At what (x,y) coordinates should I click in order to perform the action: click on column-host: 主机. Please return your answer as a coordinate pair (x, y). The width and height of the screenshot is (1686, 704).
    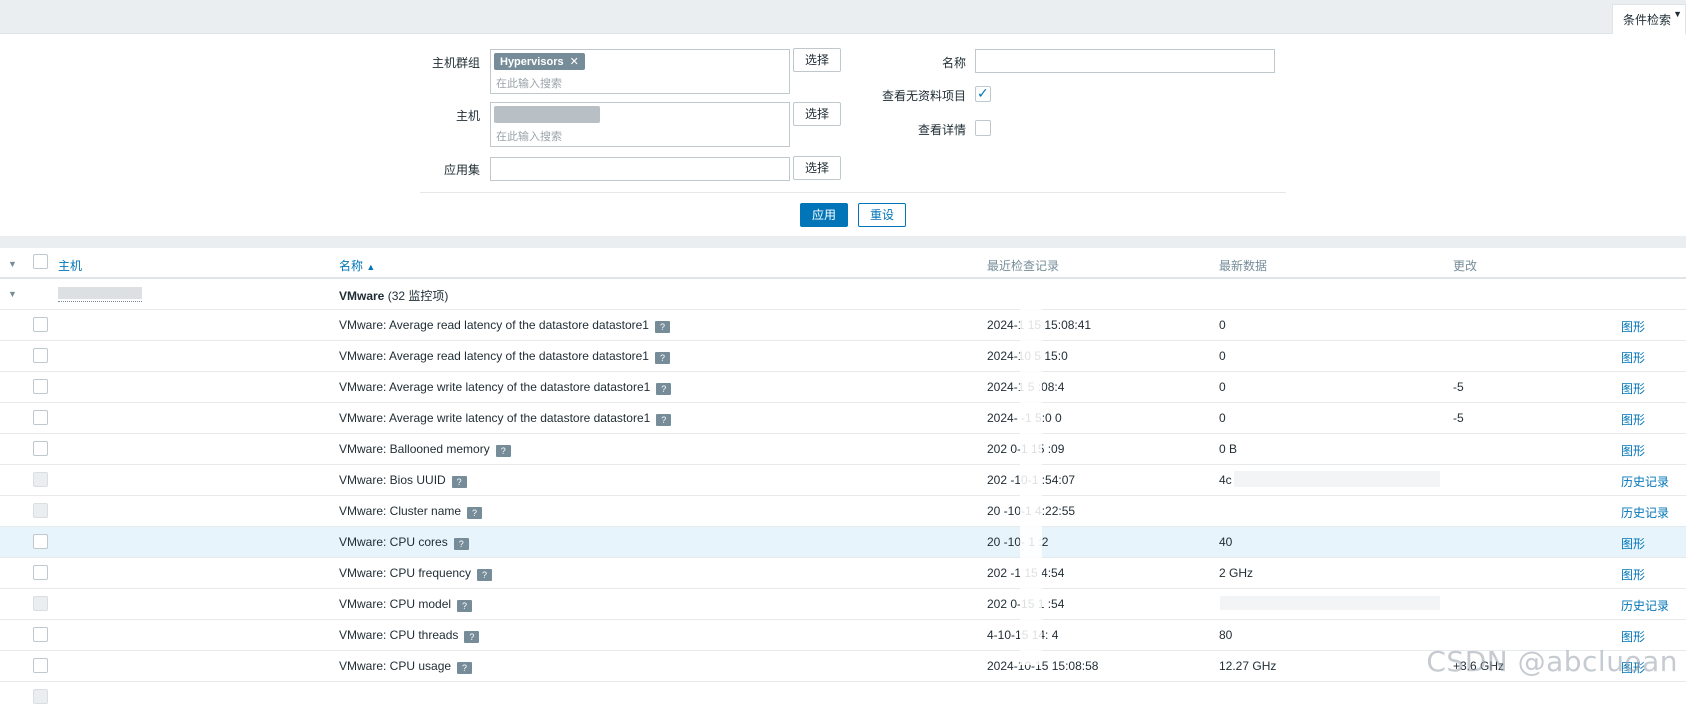
    Looking at the image, I should click on (70, 265).